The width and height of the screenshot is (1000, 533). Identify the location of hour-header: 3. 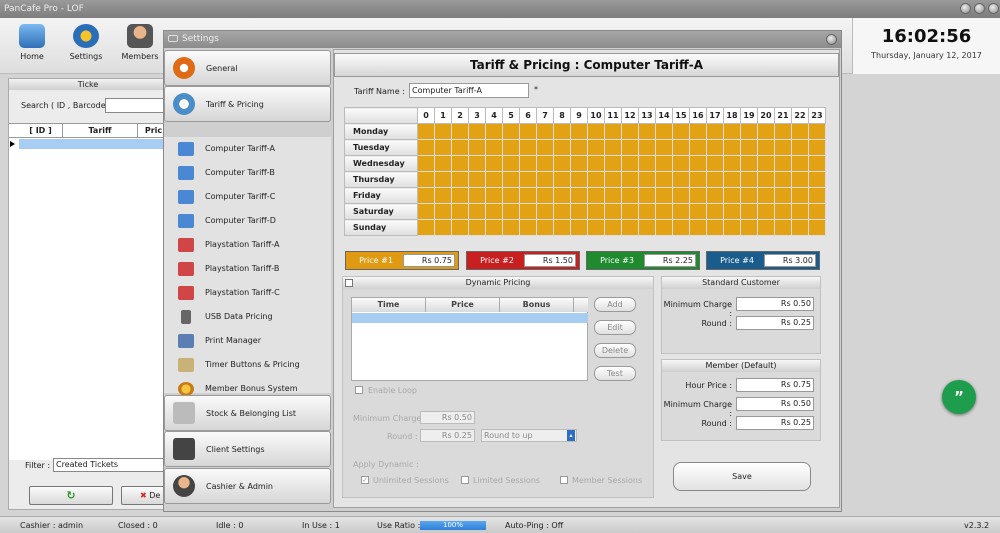
(477, 115).